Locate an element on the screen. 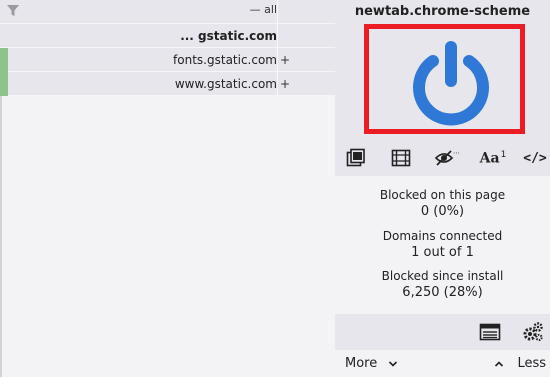 The height and width of the screenshot is (377, 550). table-row: fonts.gstatic.com + is located at coordinates (167, 60).